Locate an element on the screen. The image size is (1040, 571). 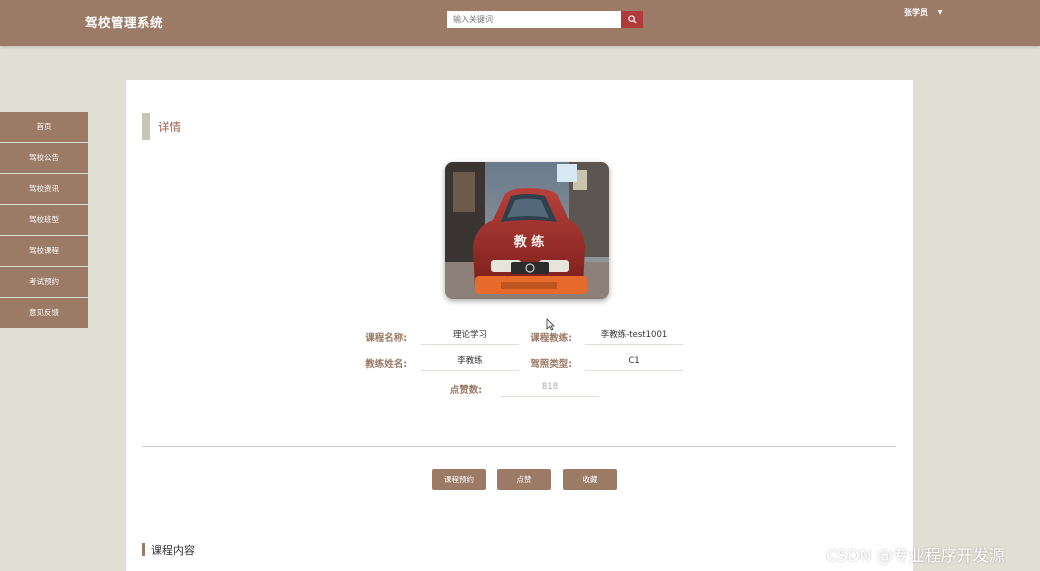
search-input is located at coordinates (534, 19).